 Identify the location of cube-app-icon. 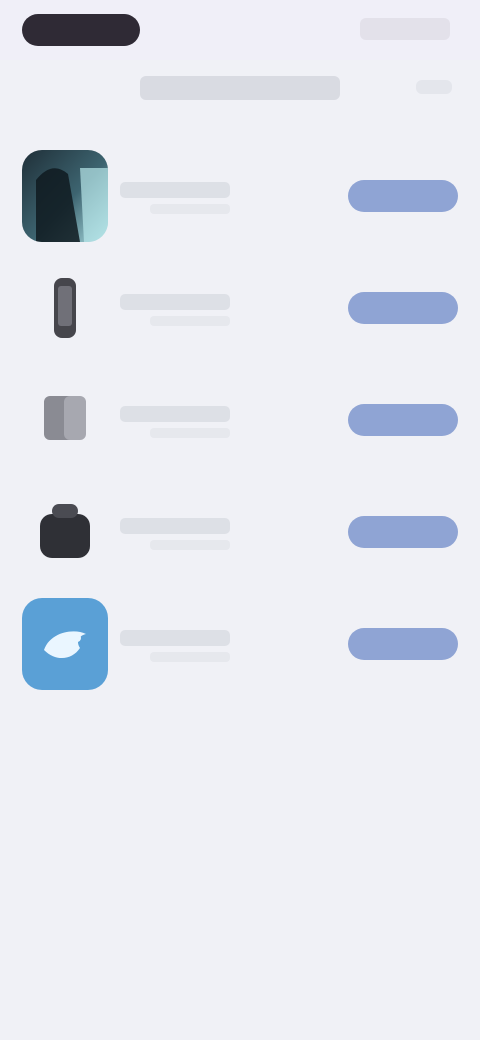
(65, 420).